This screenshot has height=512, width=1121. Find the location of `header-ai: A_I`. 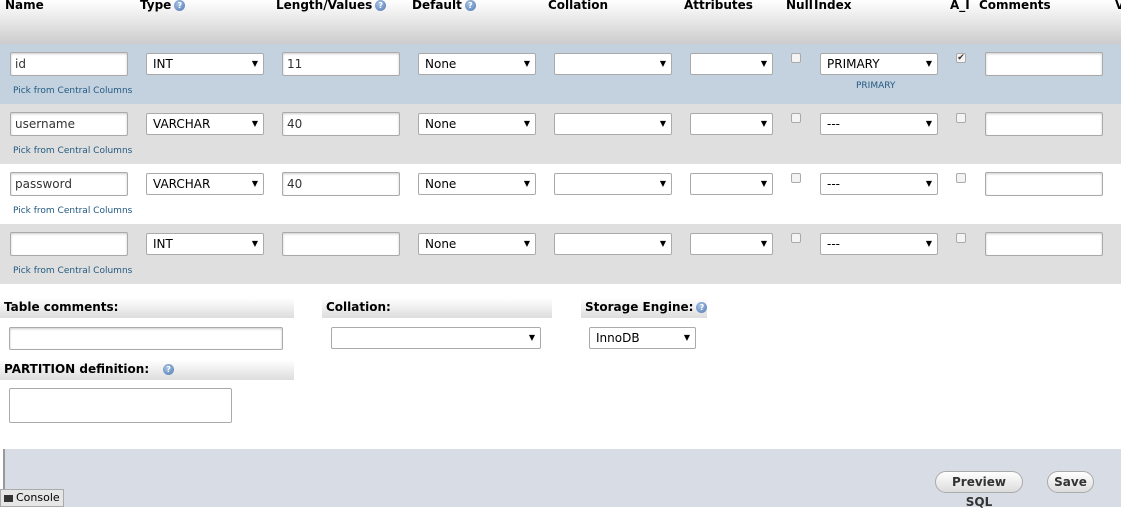

header-ai: A_I is located at coordinates (960, 6).